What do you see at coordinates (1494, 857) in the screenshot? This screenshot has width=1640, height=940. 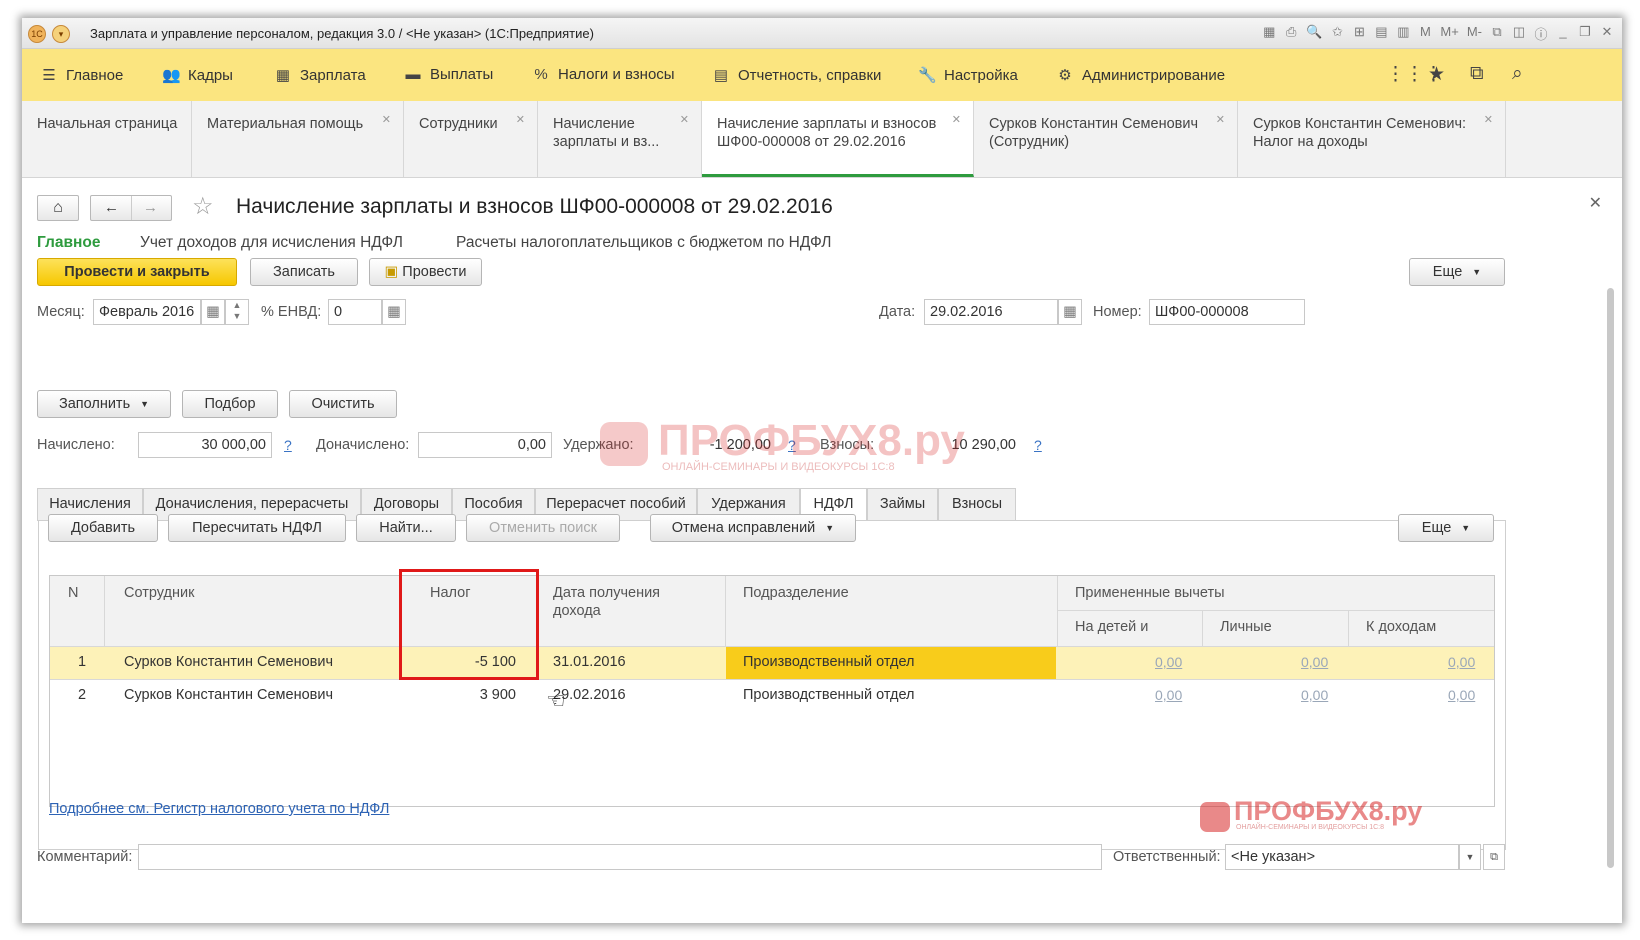 I see `open-icon: ⧉` at bounding box center [1494, 857].